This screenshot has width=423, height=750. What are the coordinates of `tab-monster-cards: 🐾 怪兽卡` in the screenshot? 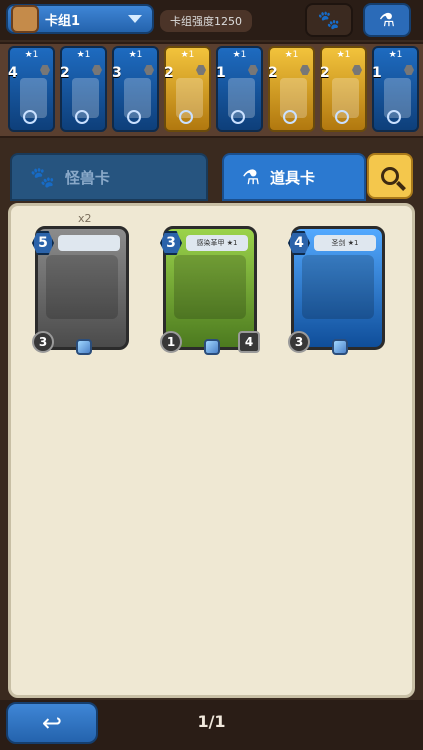 It's located at (109, 177).